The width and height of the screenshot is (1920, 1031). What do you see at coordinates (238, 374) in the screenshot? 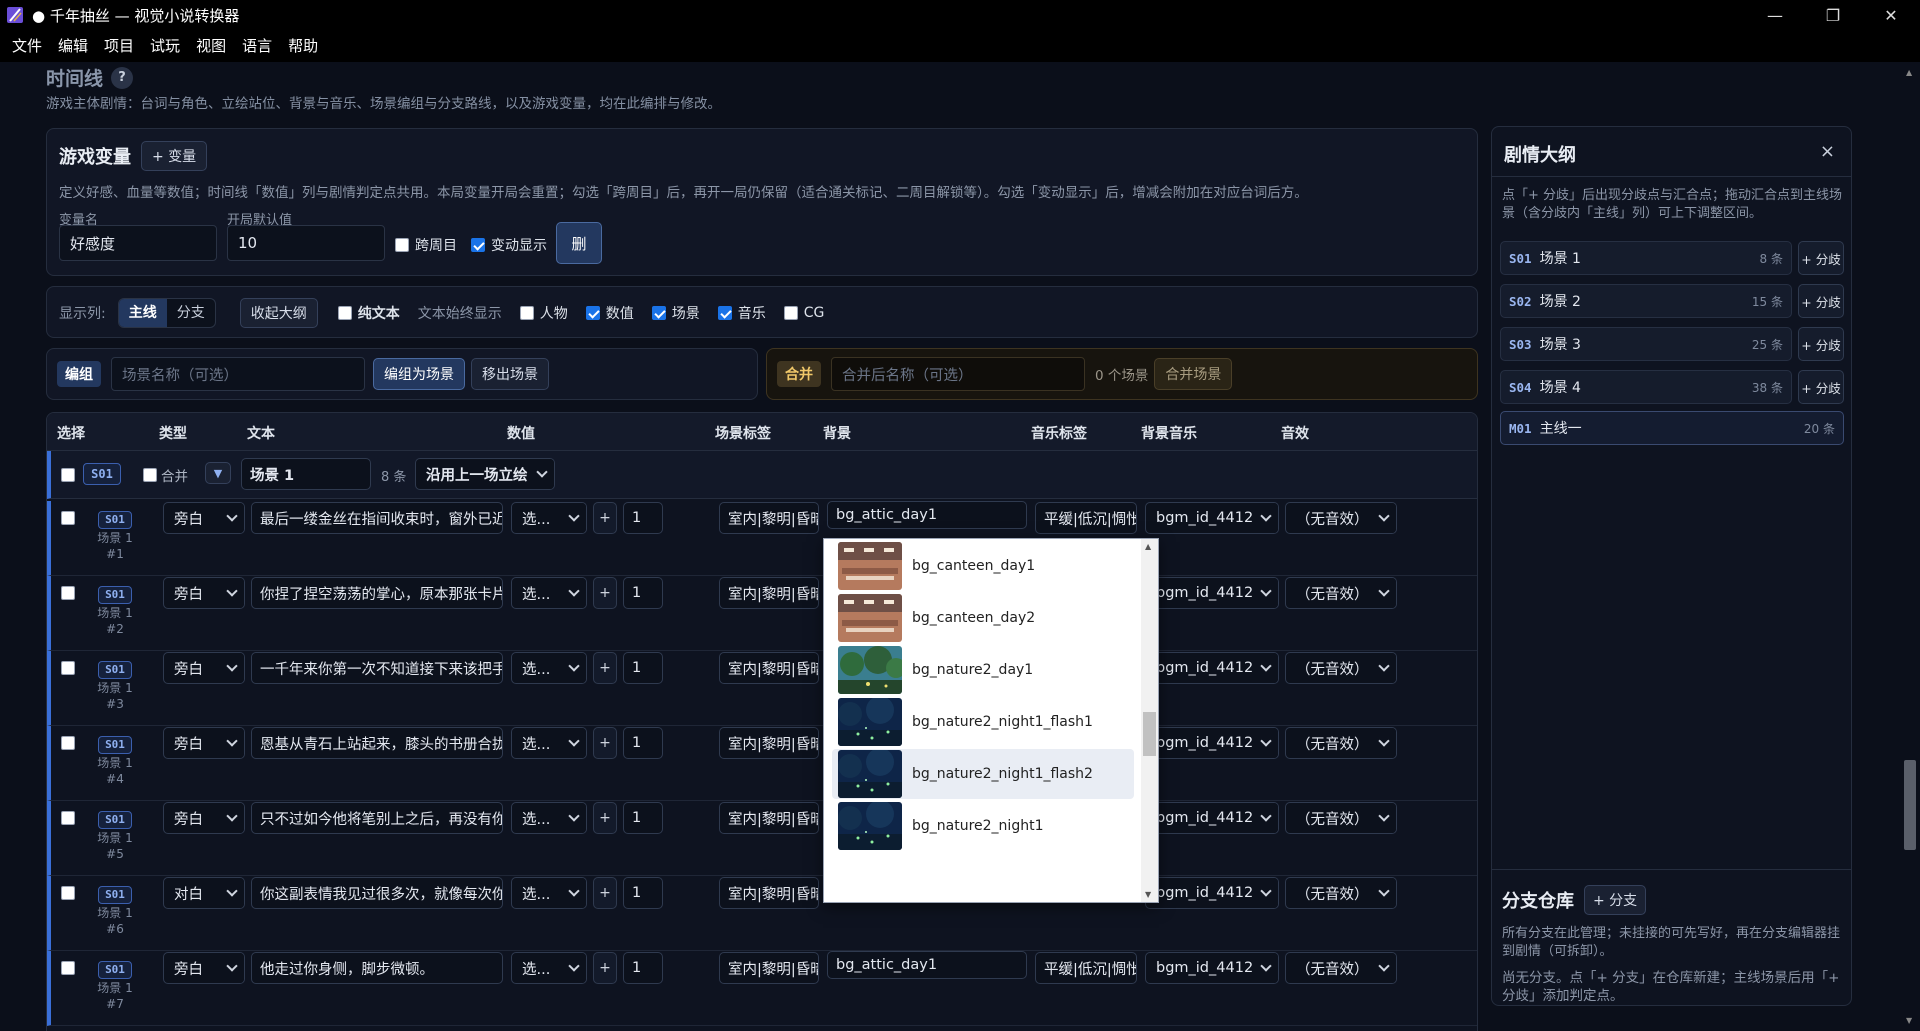
I see `scene-name-input: 场景名称（可选）` at bounding box center [238, 374].